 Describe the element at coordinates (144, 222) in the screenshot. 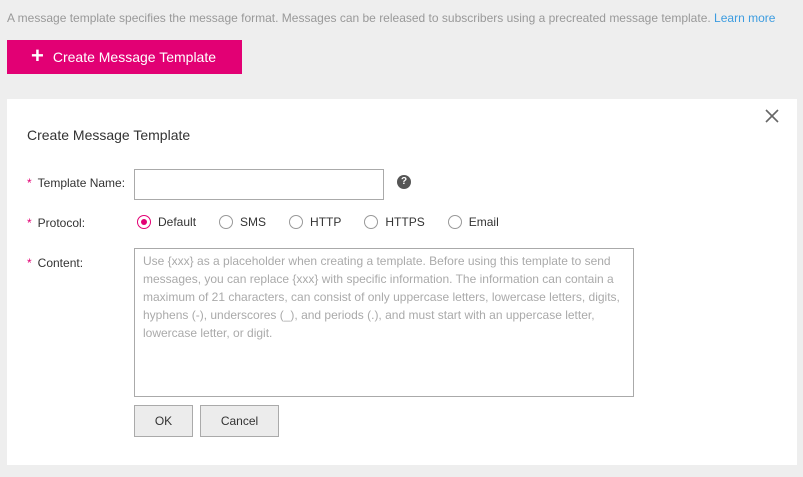

I see `radio-button-checked` at that location.